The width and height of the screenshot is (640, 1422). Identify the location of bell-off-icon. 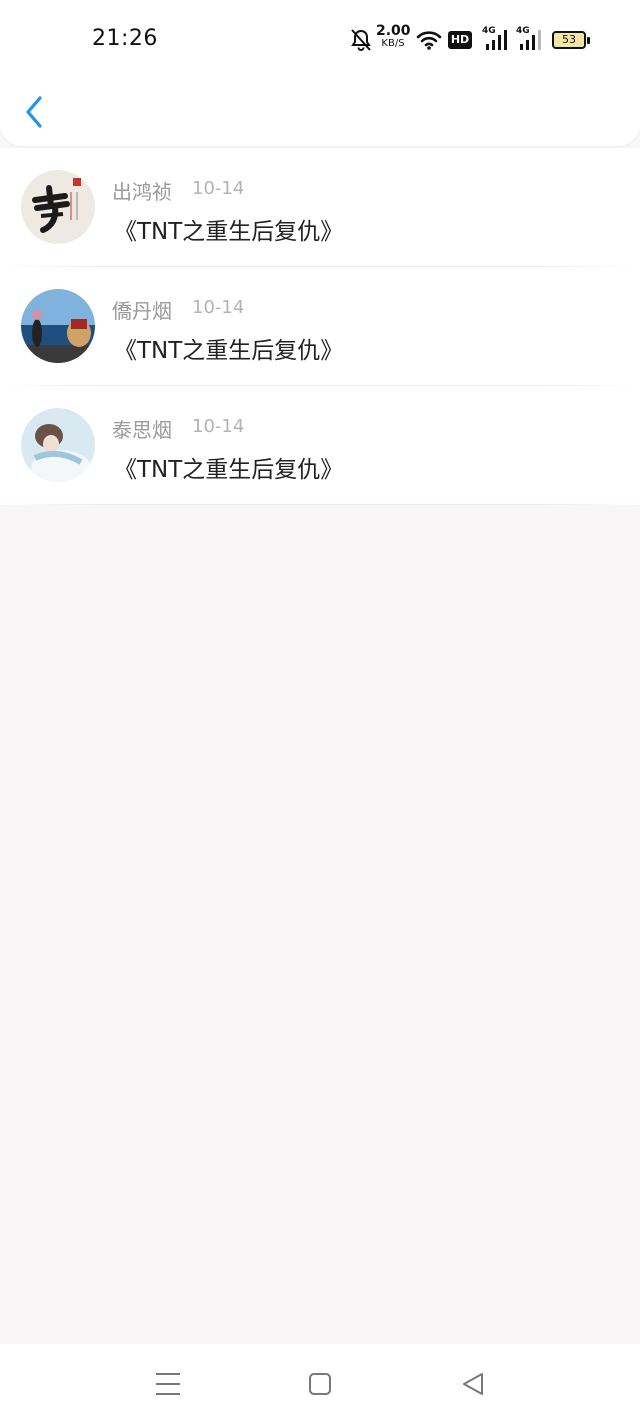
(361, 40).